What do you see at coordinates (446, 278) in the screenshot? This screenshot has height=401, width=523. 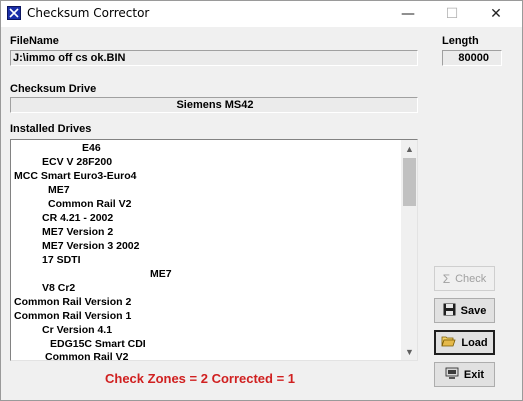 I see `sigma-icon: Σ` at bounding box center [446, 278].